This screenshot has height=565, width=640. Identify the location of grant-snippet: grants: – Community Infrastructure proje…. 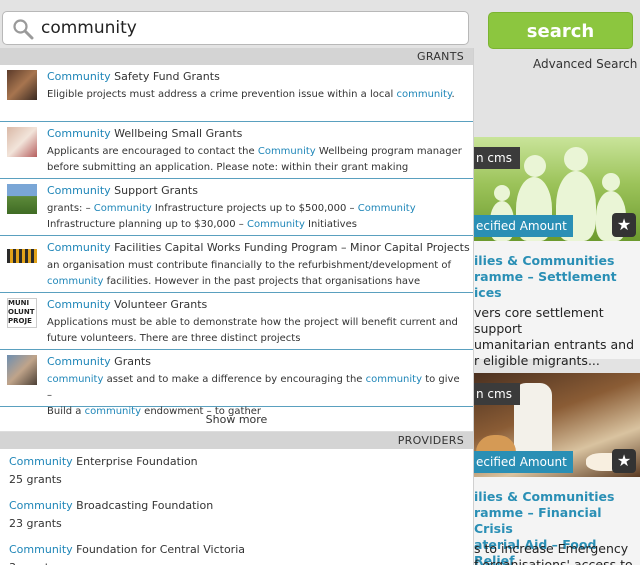
(231, 216).